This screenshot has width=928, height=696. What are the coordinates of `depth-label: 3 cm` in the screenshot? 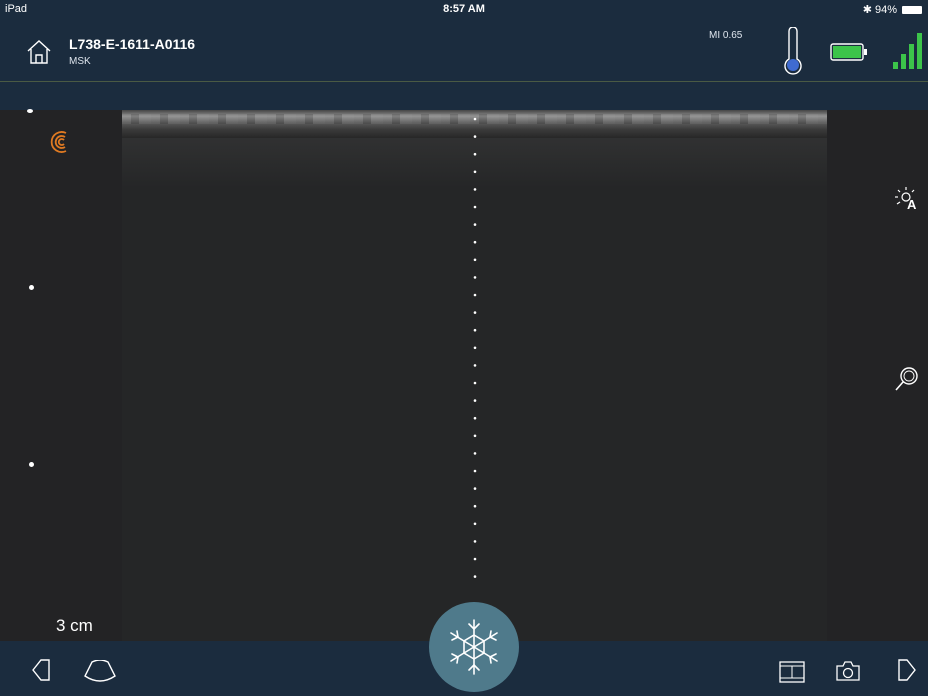 It's located at (74, 625).